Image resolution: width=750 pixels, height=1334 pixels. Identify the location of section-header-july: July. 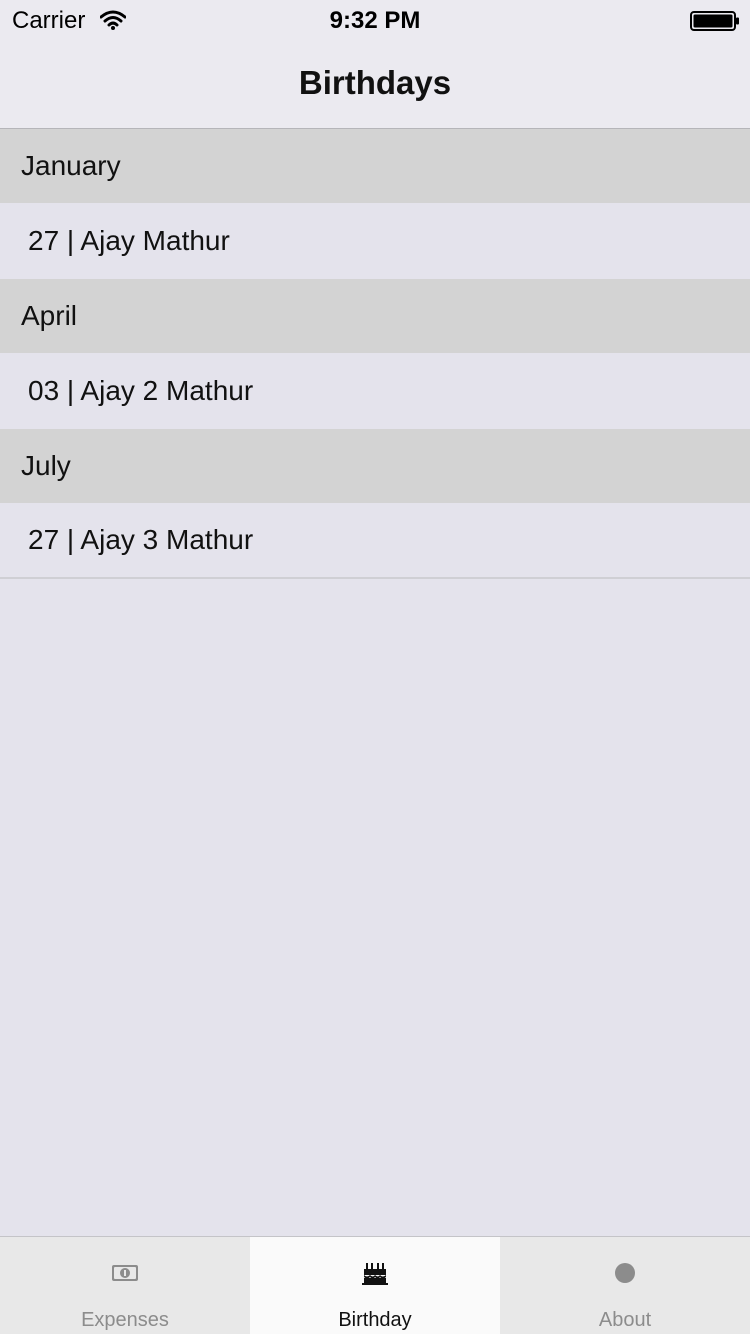
(375, 466).